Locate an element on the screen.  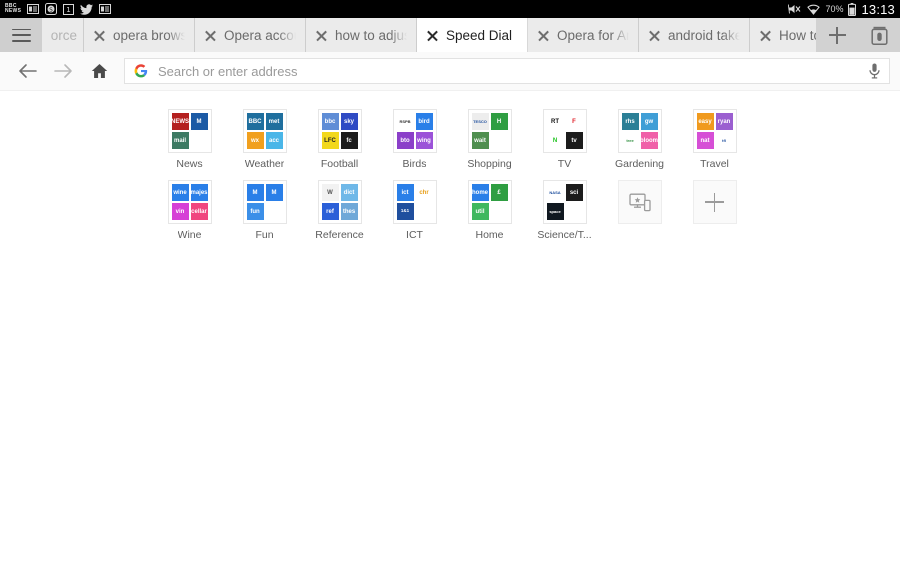
mini-tile: home is located at coordinates (480, 192).